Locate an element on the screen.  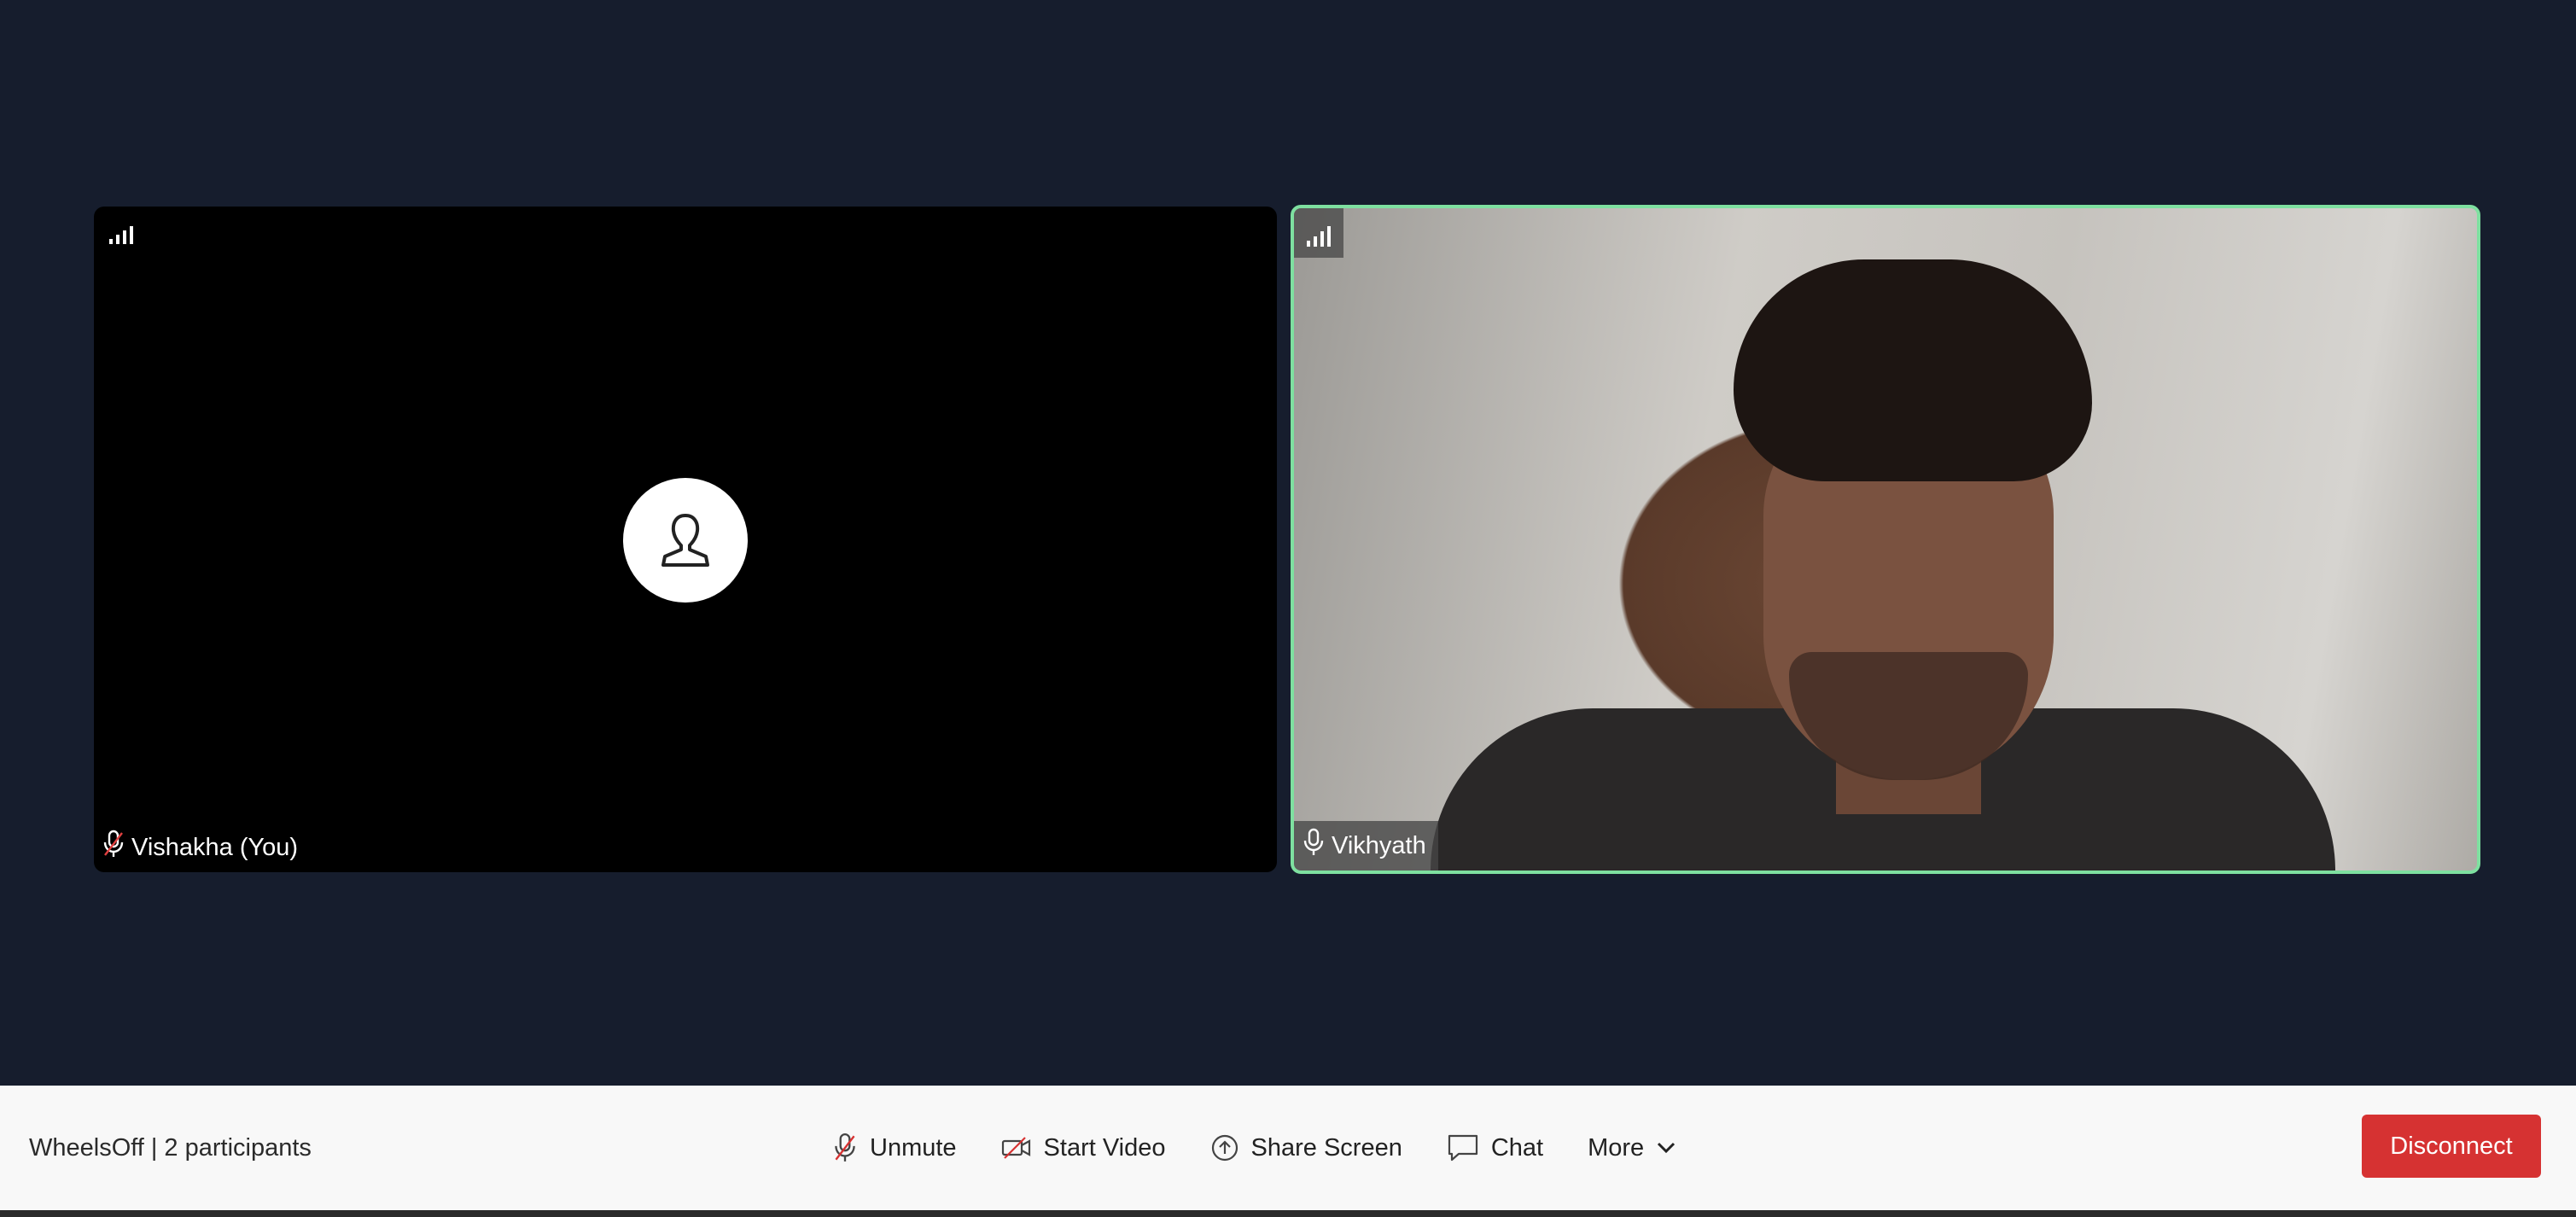
bottom-edge is located at coordinates (1288, 1213).